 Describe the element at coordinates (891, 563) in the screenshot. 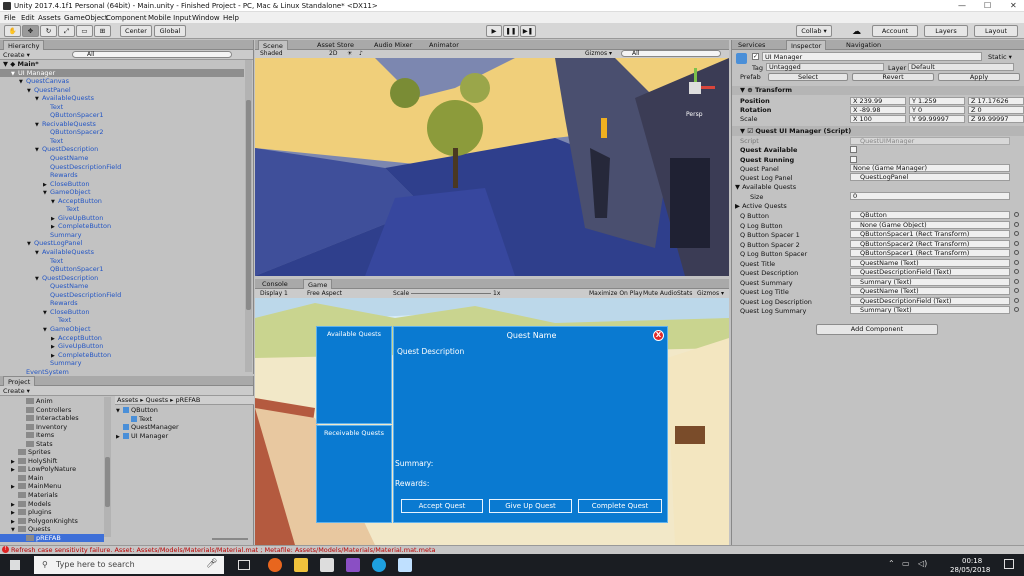

I see `tray-chevron-icon: ⌃` at that location.